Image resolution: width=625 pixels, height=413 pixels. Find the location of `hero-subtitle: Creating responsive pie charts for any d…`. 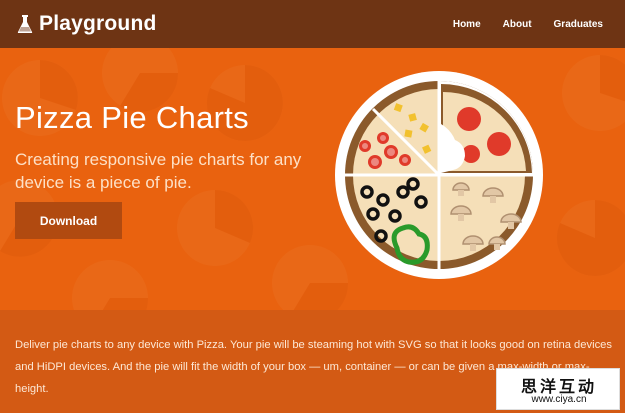

hero-subtitle: Creating responsive pie charts for any d… is located at coordinates (158, 171).